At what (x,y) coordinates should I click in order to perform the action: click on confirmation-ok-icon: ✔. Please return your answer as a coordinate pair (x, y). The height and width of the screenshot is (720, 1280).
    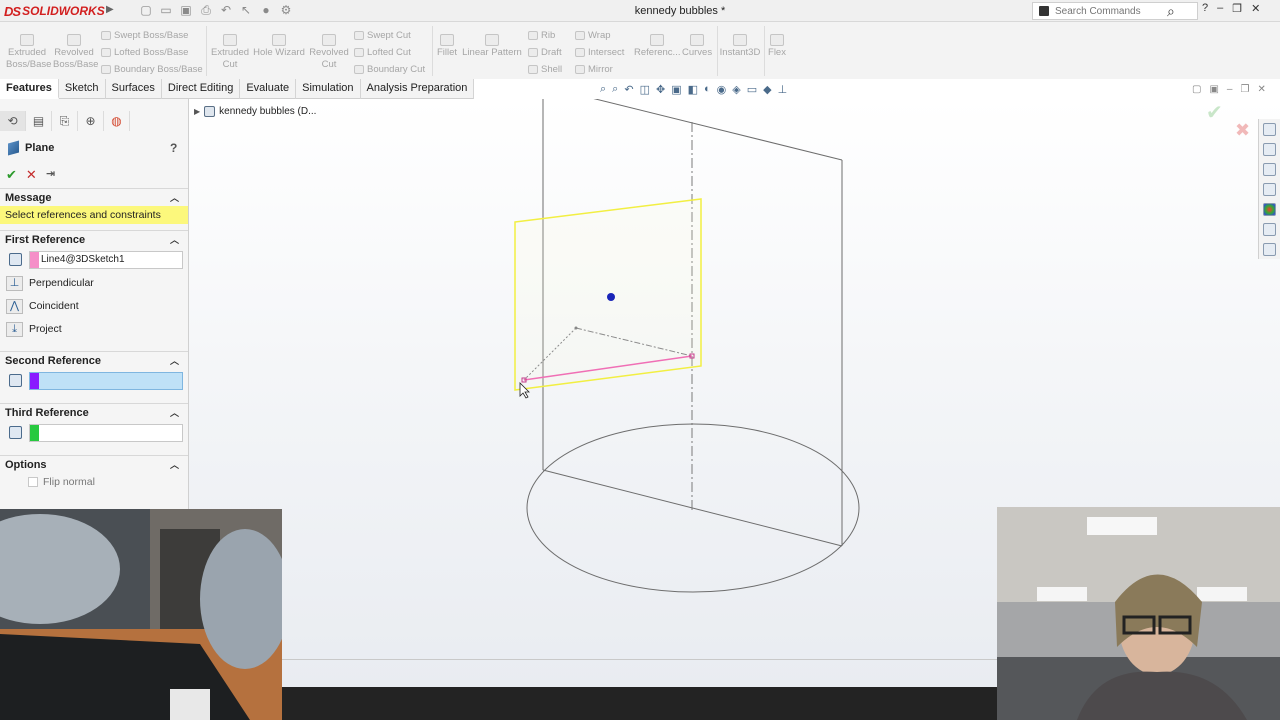
    Looking at the image, I should click on (1214, 112).